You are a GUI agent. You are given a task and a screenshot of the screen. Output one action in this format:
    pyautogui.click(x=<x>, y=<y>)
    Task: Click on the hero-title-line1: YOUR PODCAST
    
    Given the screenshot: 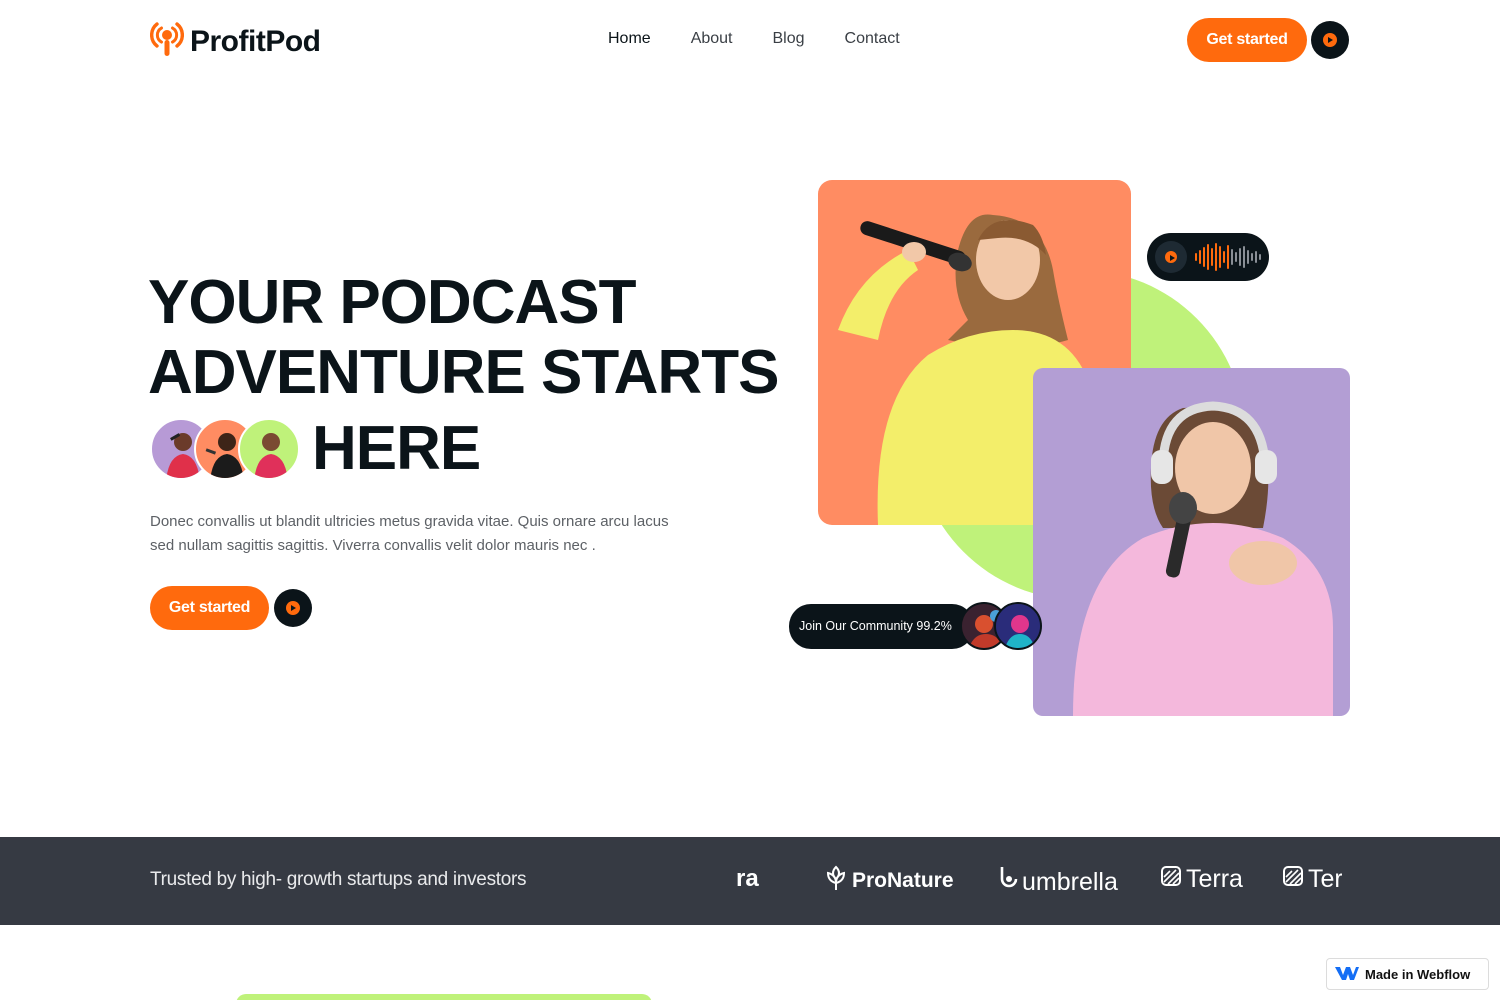 What is the action you would take?
    pyautogui.click(x=392, y=302)
    